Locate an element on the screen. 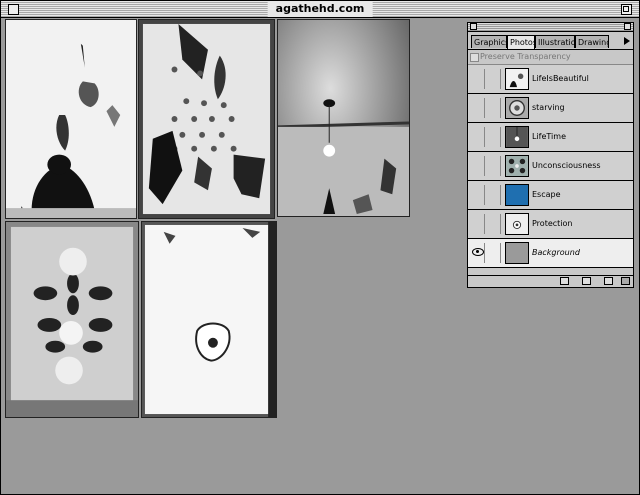  layer-name: Unconsciousness is located at coordinates (566, 165).